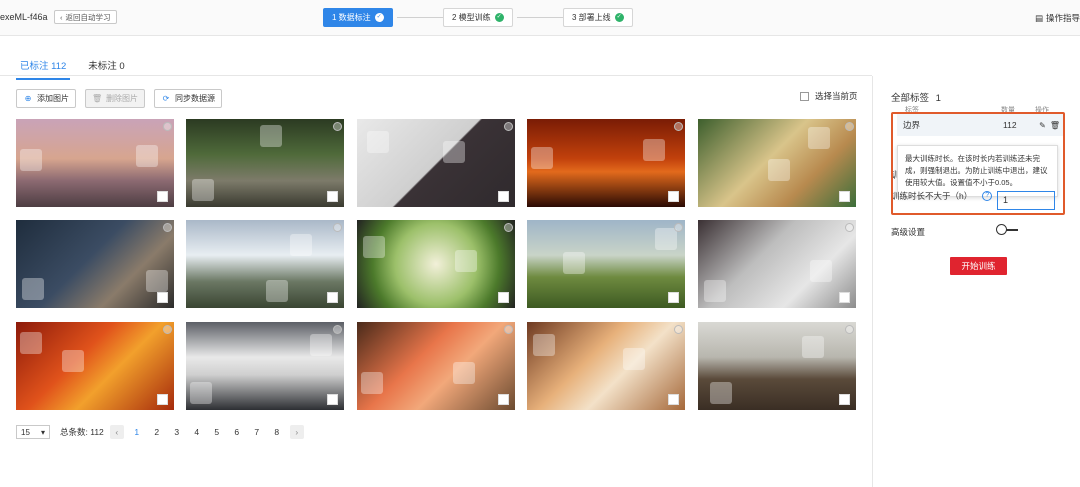  Describe the element at coordinates (106, 69) in the screenshot. I see `tab-unlabeled: 未标注 0` at that location.